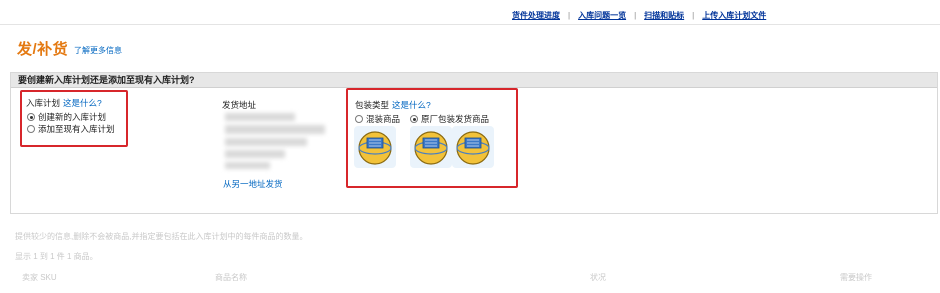 This screenshot has width=940, height=293. Describe the element at coordinates (253, 184) in the screenshot. I see `ship-from-another-address-link: 从另一地址发货` at that location.